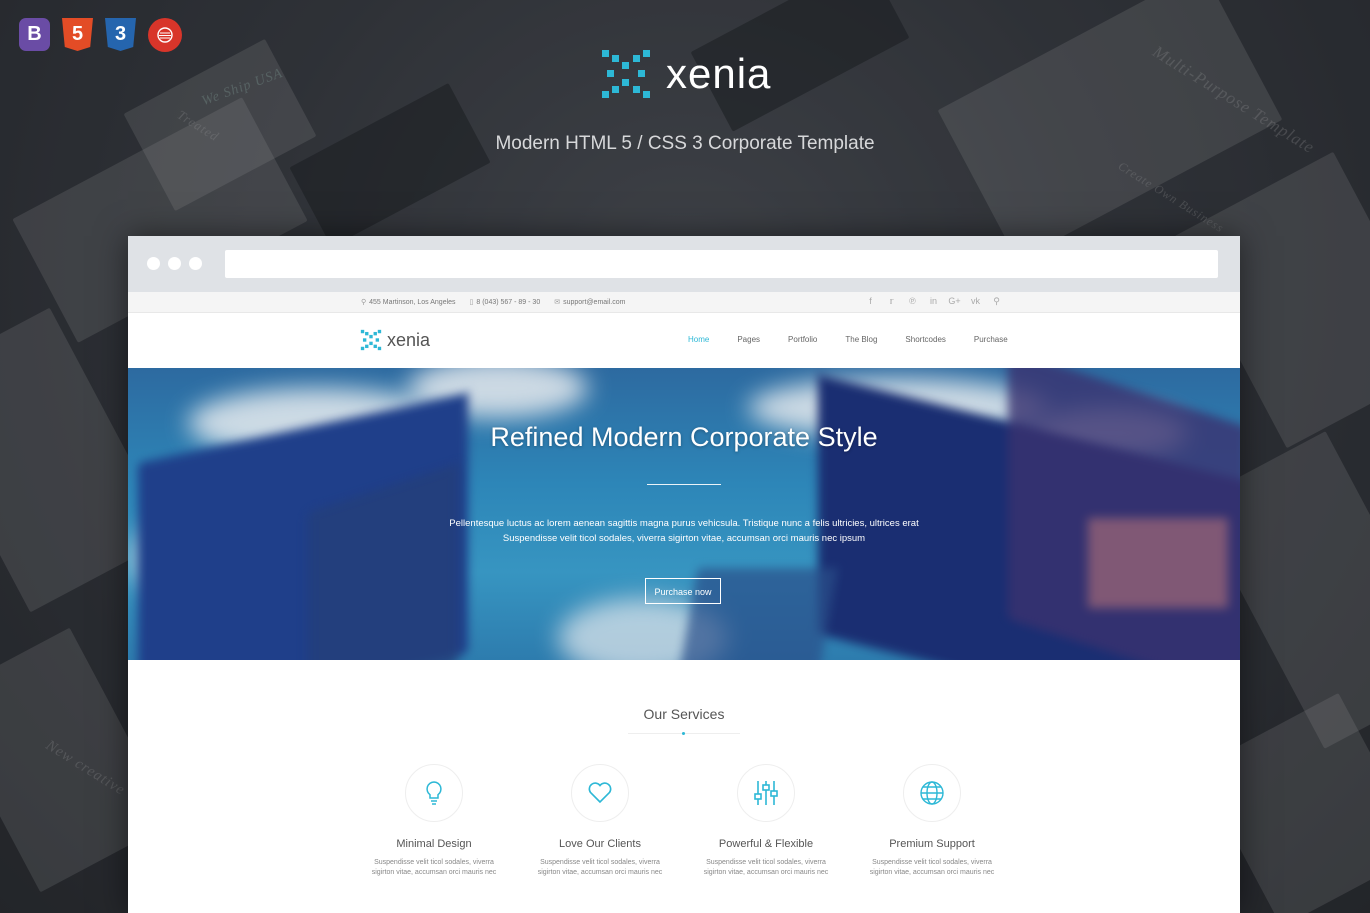 This screenshot has width=1370, height=913. What do you see at coordinates (802, 339) in the screenshot?
I see `nav-item-portfolio: Portfolio` at bounding box center [802, 339].